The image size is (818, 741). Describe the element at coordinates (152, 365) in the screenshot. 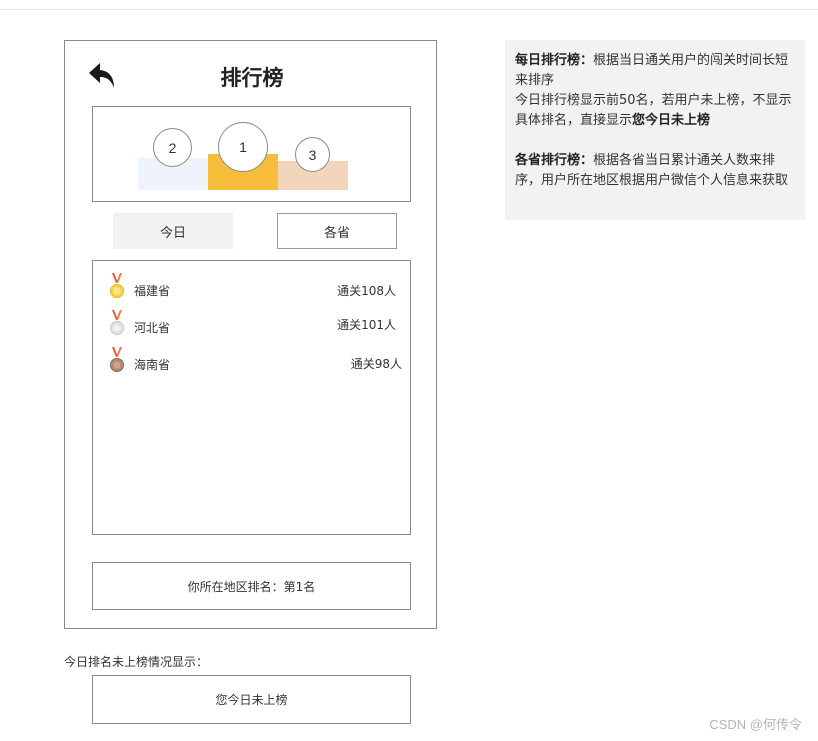

I see `province-name: 海南省` at that location.